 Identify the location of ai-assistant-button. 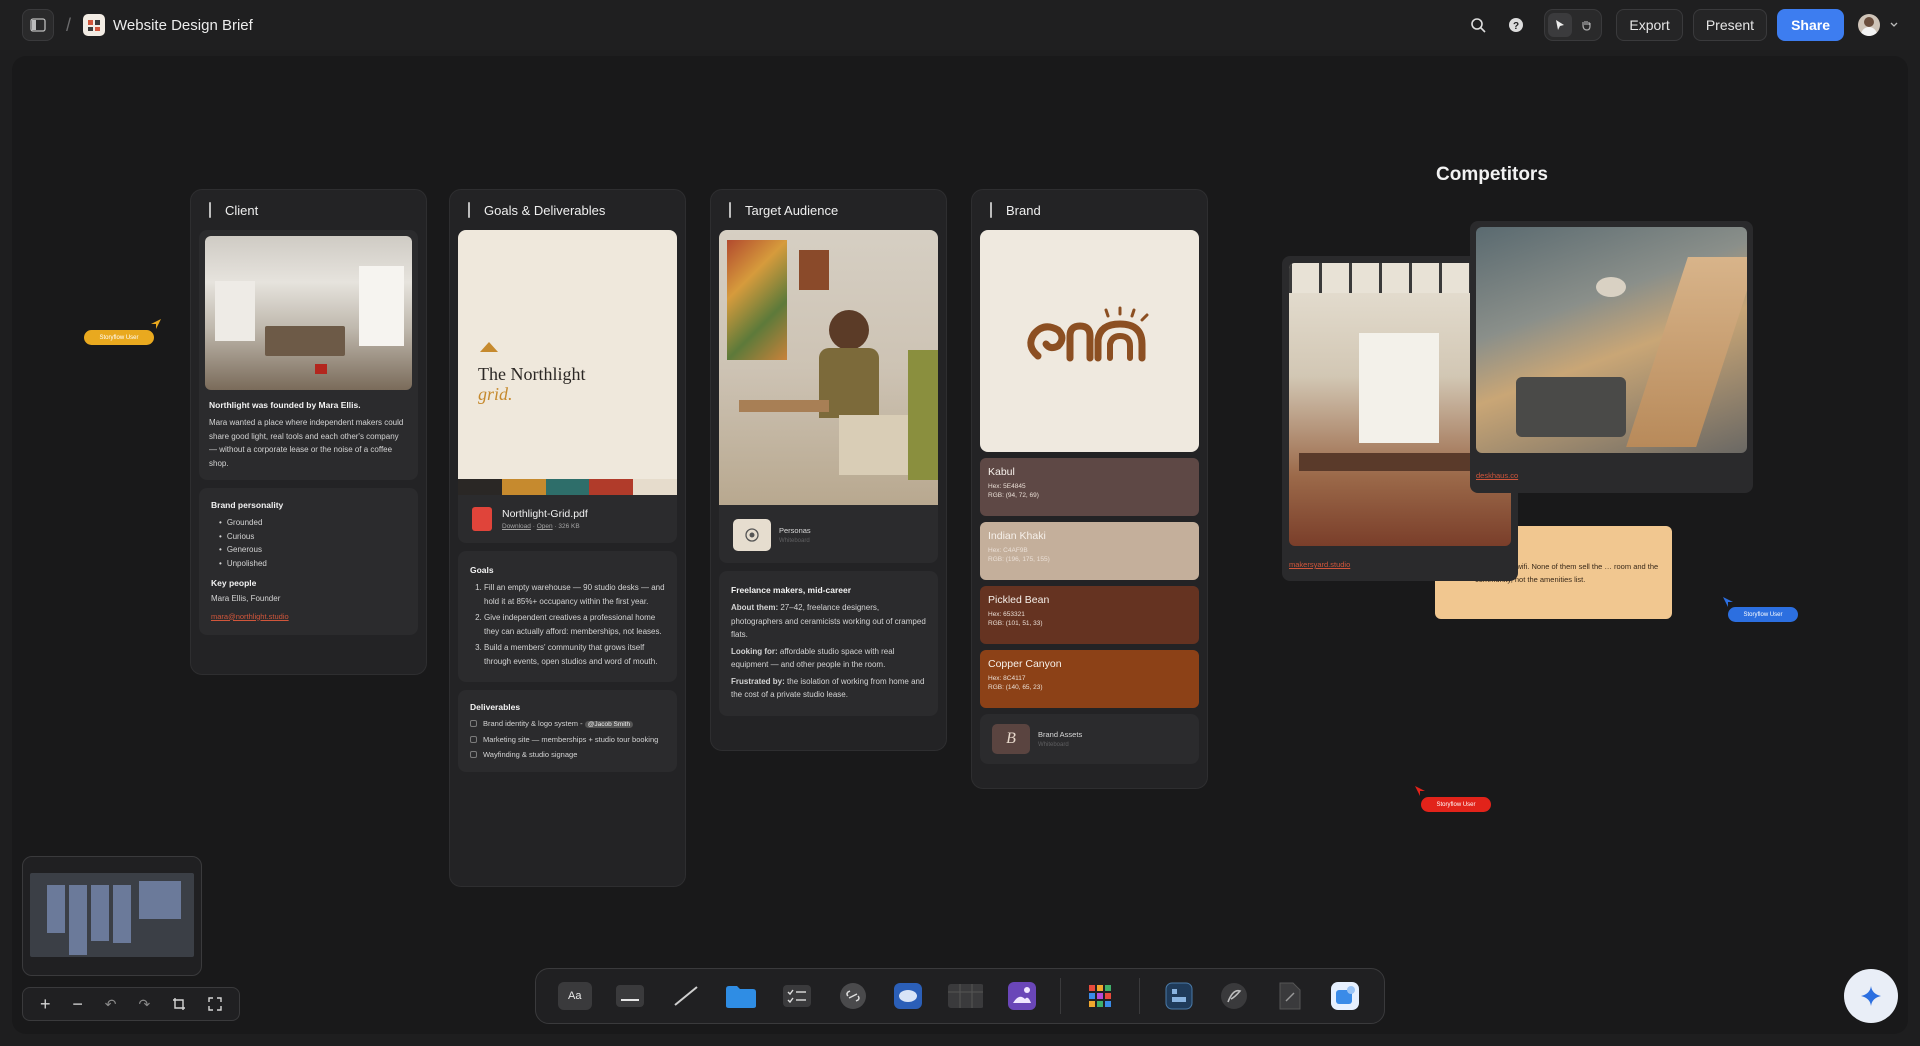
(1871, 996).